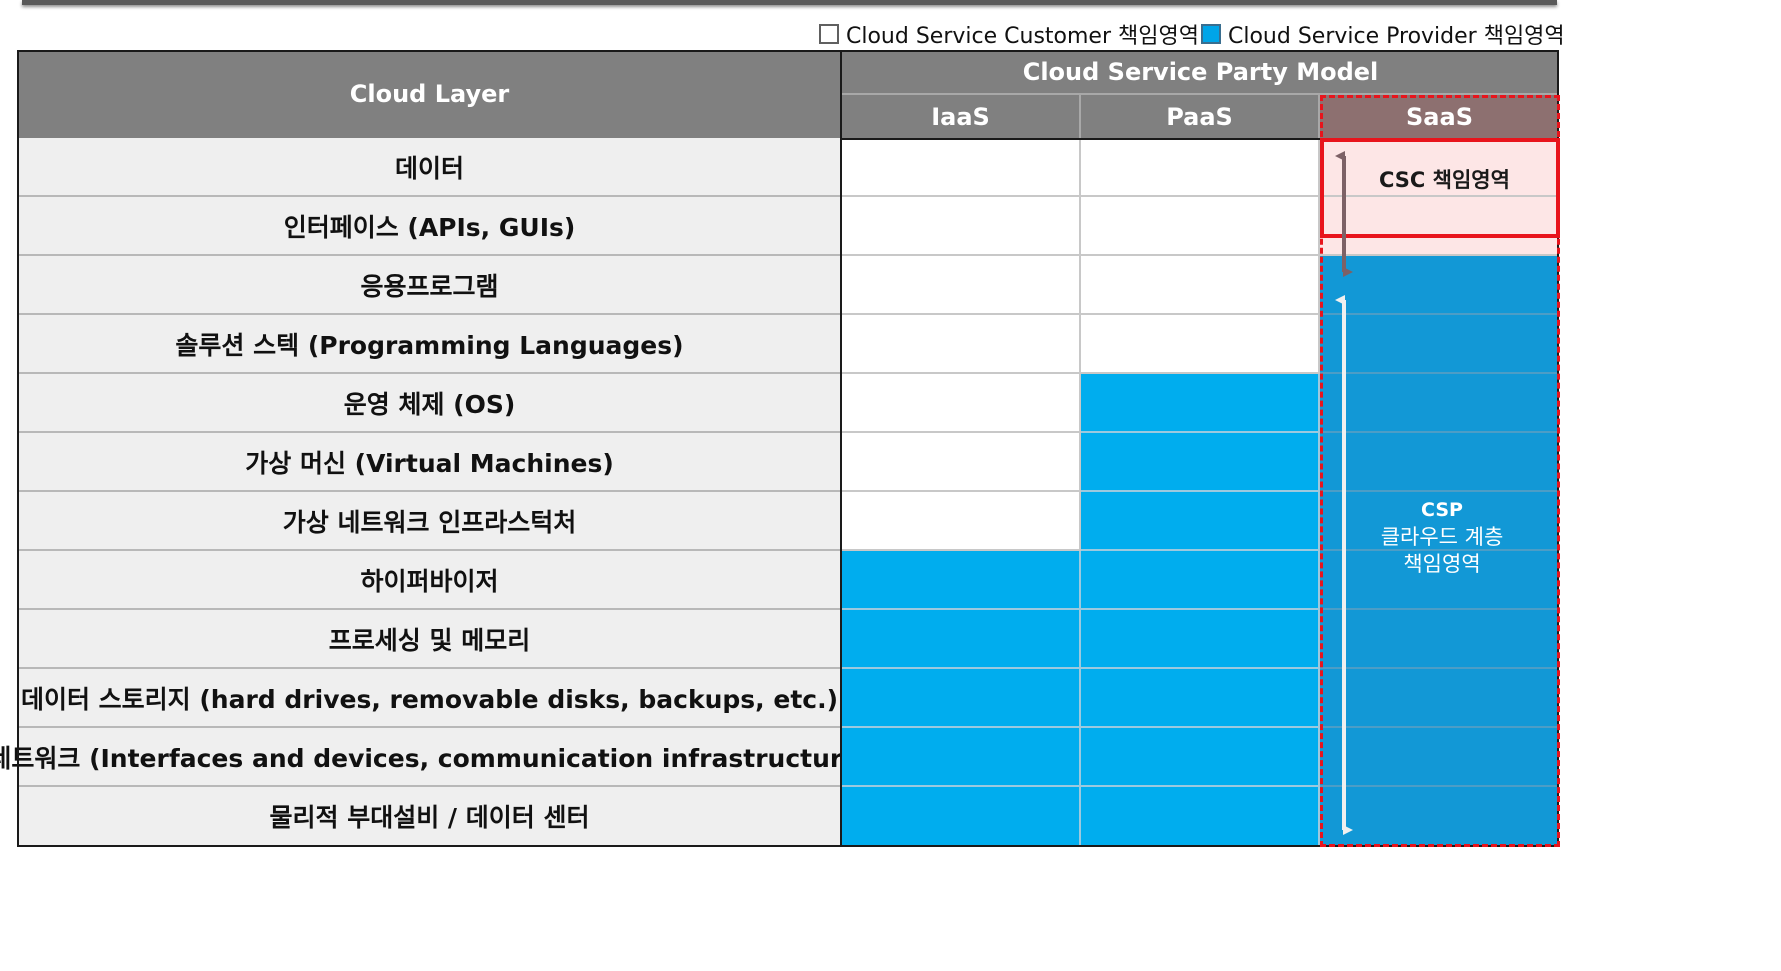 The height and width of the screenshot is (971, 1781). I want to click on header-party-model: Cloud Service Party Model, so click(1200, 72).